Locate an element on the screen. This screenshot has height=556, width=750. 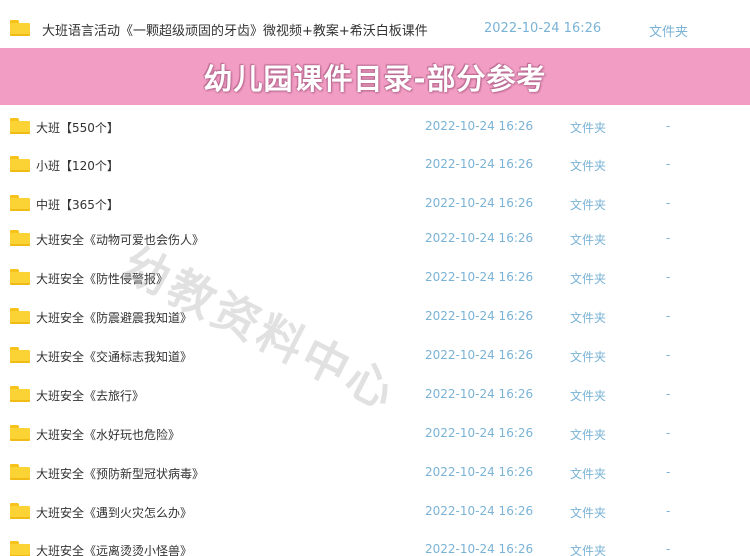
file-row: 中班【365个】 2022-10-24 16:26 文件夹 - is located at coordinates (375, 204).